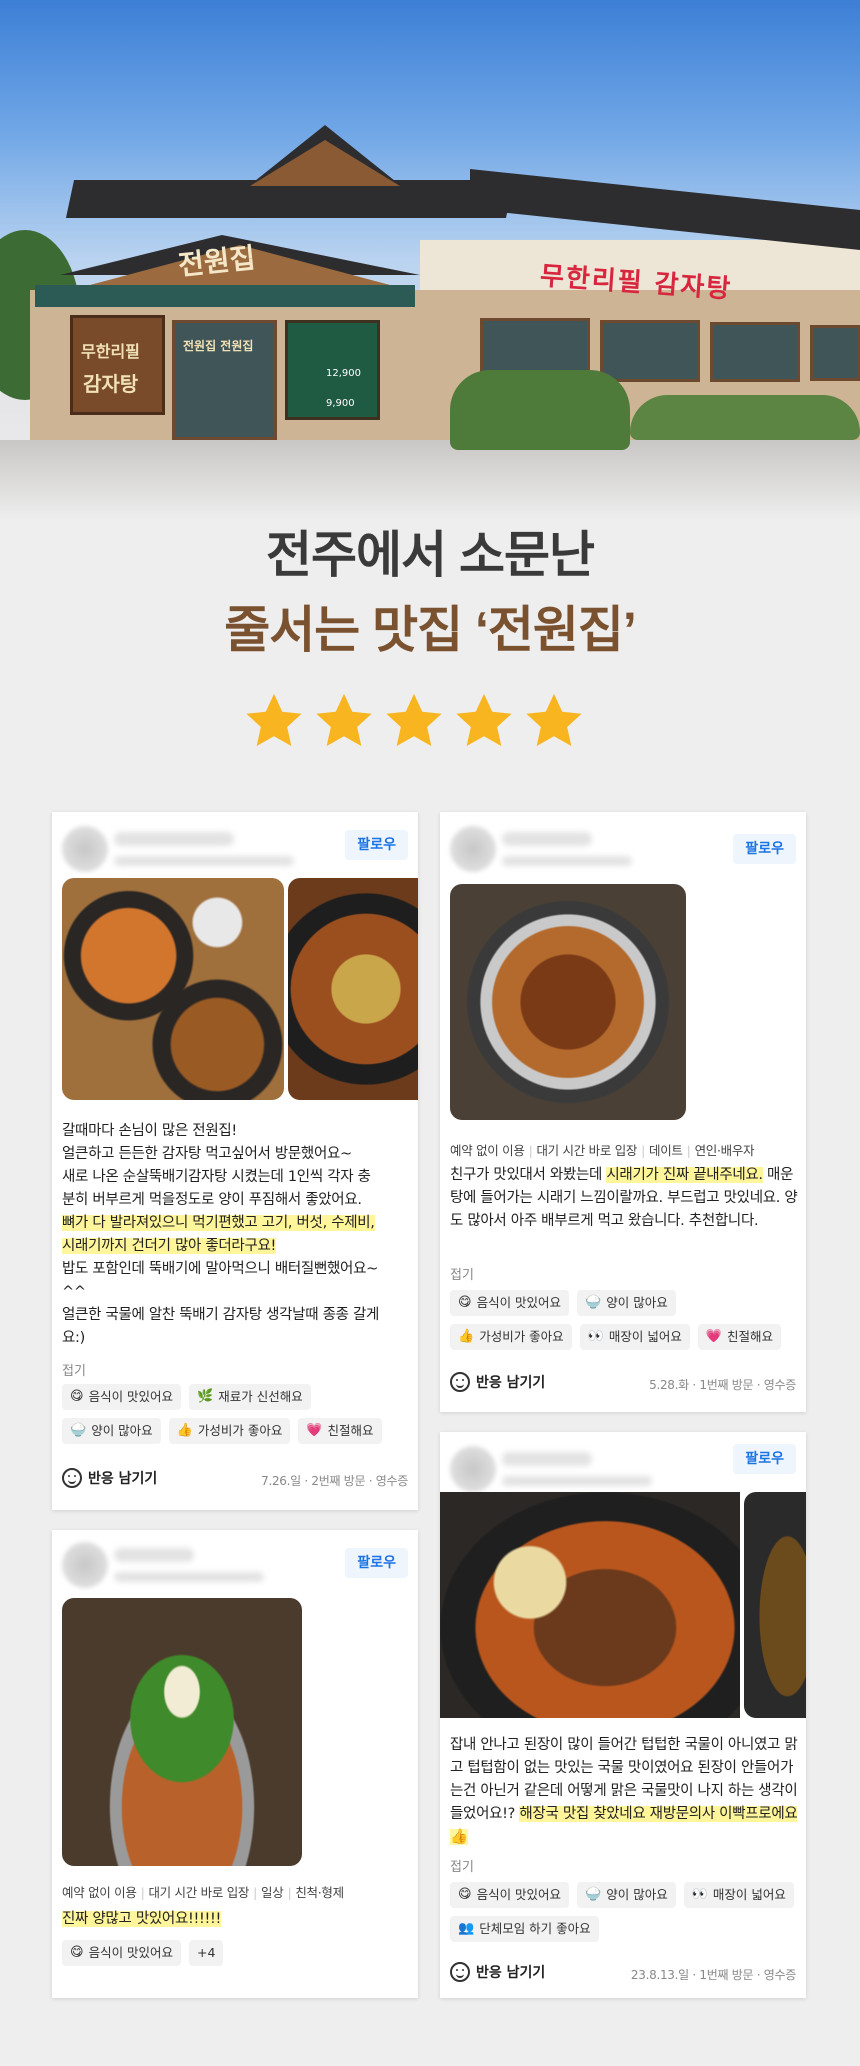 The image size is (860, 2066). I want to click on chip-label: 단체모임 하기 좋아요, so click(535, 1928).